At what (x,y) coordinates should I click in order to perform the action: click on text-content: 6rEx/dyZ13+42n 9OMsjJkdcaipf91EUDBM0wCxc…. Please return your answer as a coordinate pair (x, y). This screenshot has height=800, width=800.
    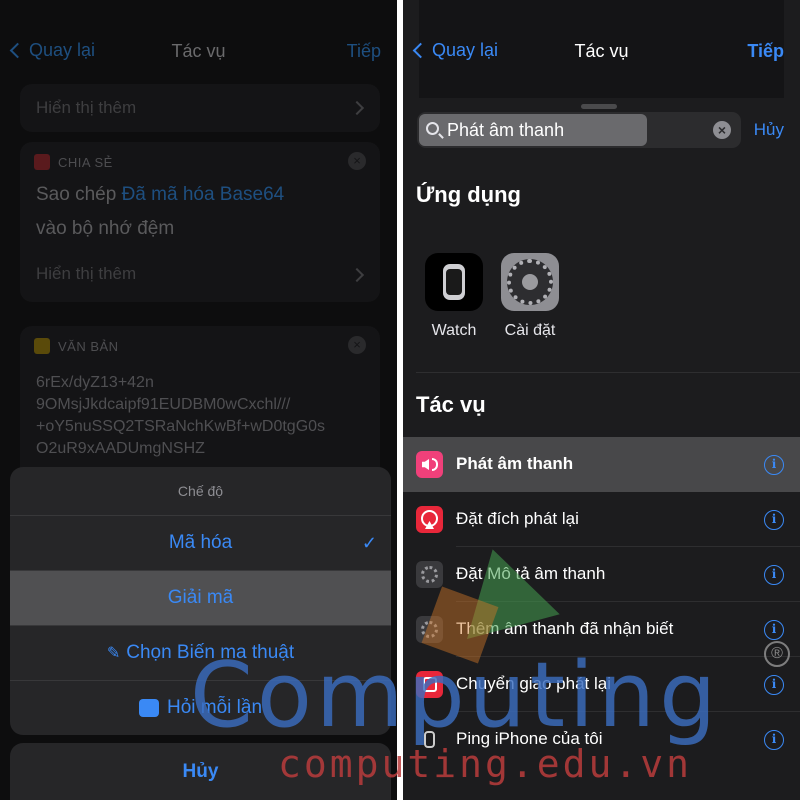
    Looking at the image, I should click on (201, 416).